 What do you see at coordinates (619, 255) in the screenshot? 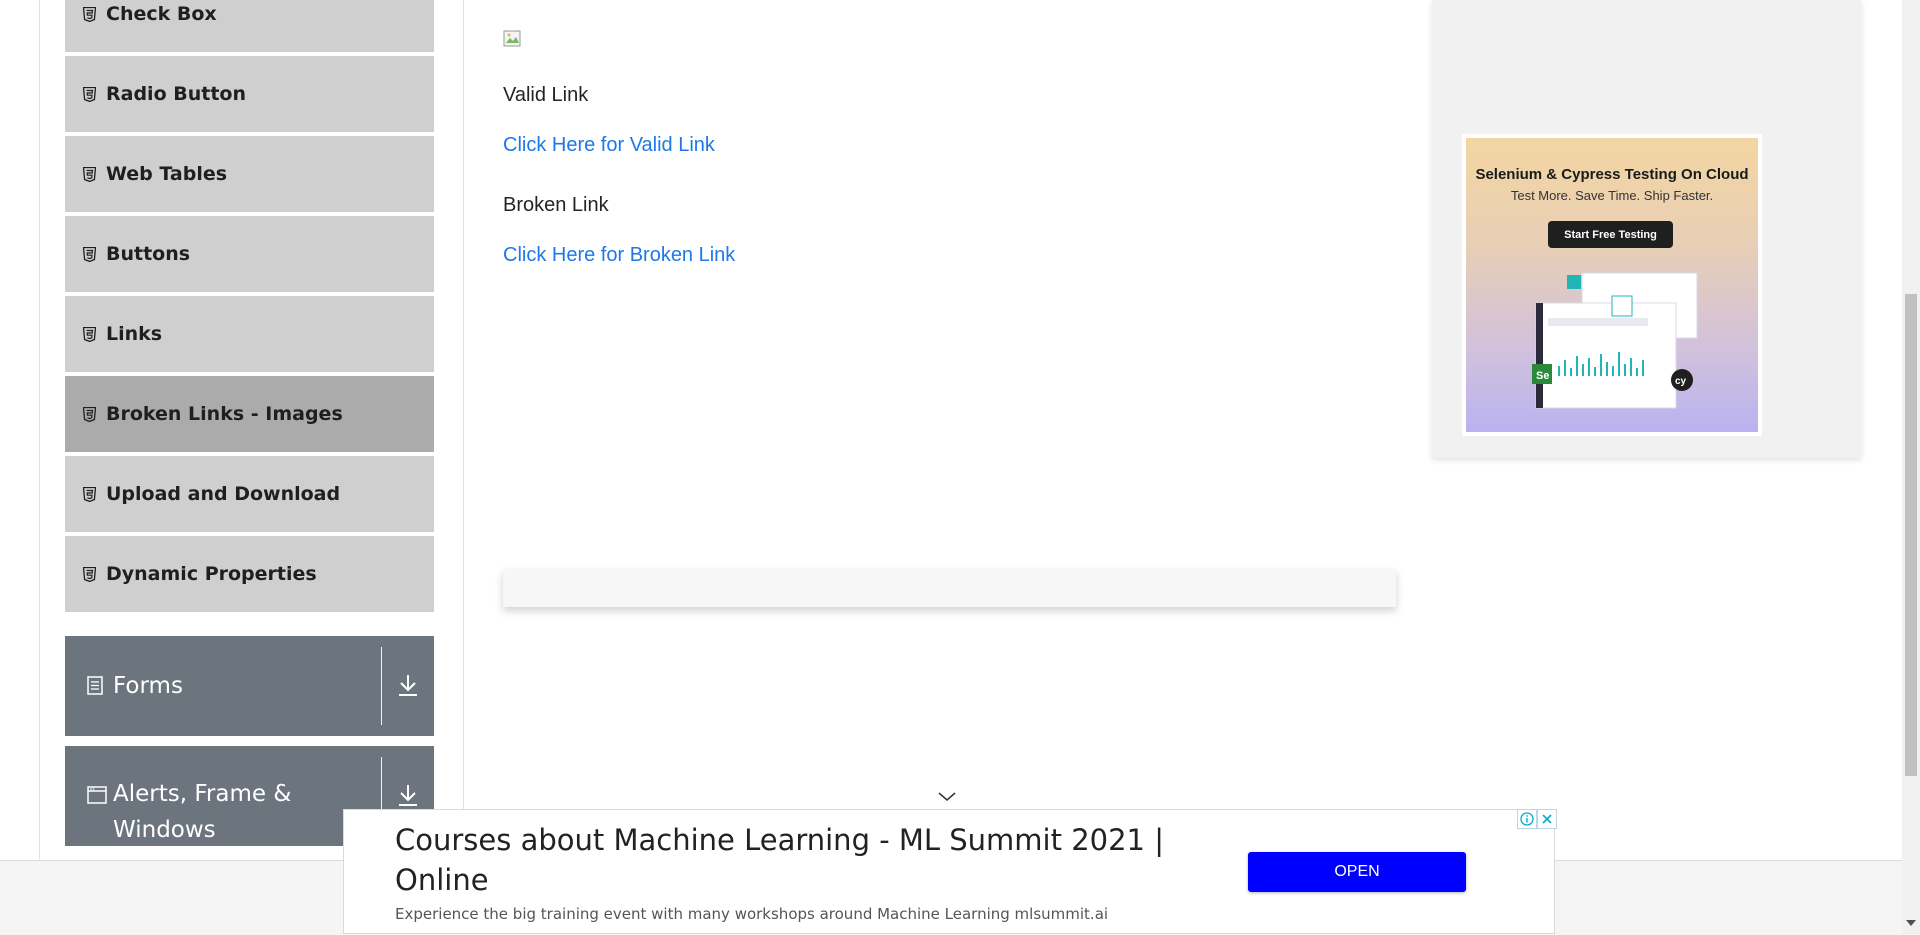
I see `broken-link: Click Here for Broken Link` at bounding box center [619, 255].